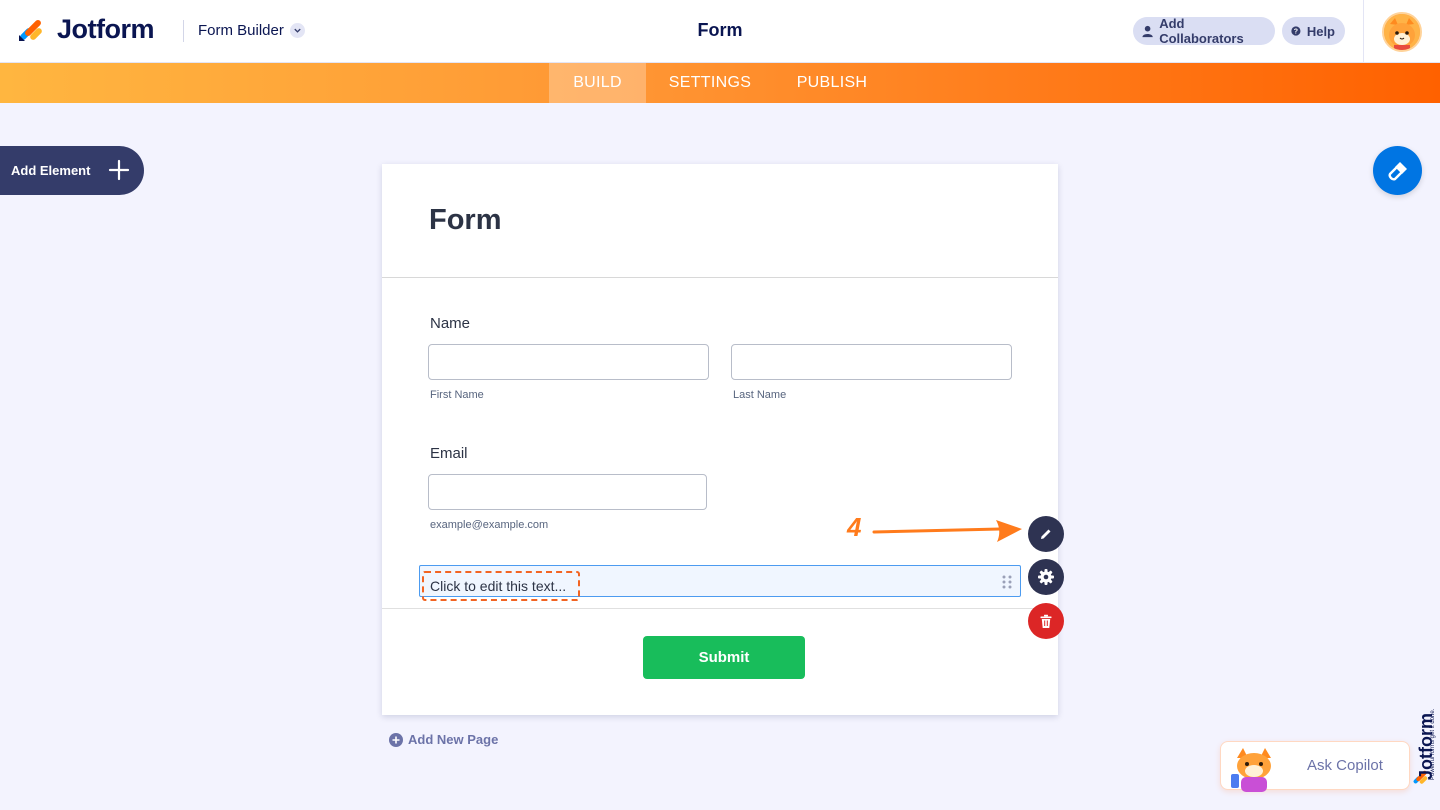 The image size is (1440, 810). What do you see at coordinates (1320, 31) in the screenshot?
I see `help-label: Help` at bounding box center [1320, 31].